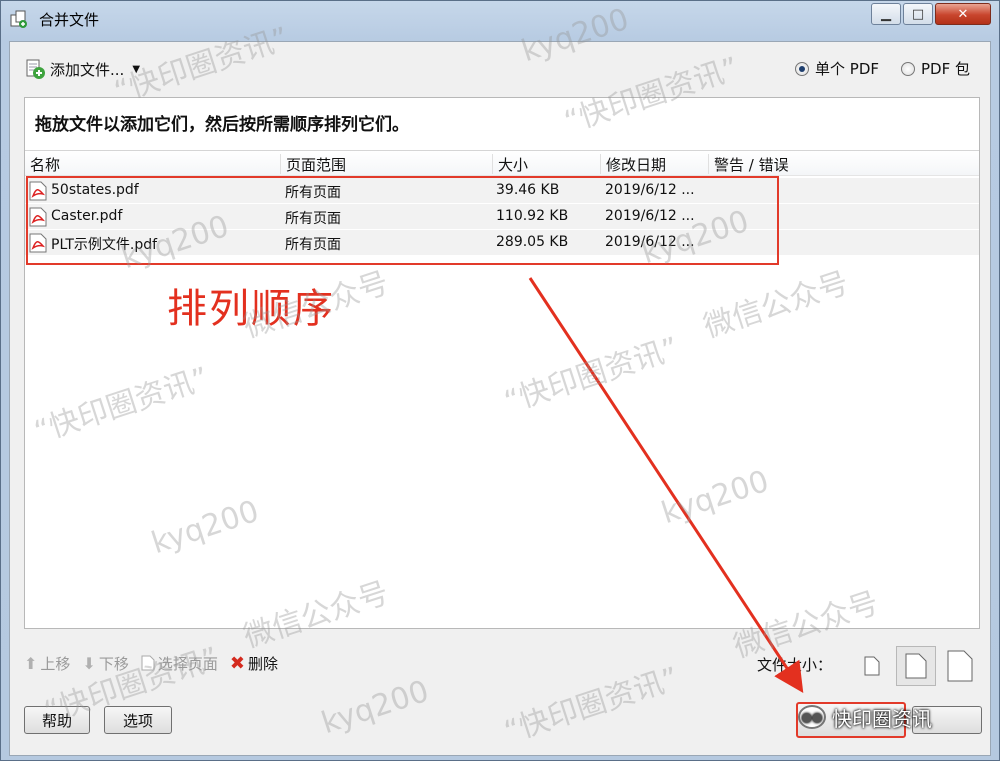 The width and height of the screenshot is (1000, 761). I want to click on delete-label: 删除, so click(262, 663).